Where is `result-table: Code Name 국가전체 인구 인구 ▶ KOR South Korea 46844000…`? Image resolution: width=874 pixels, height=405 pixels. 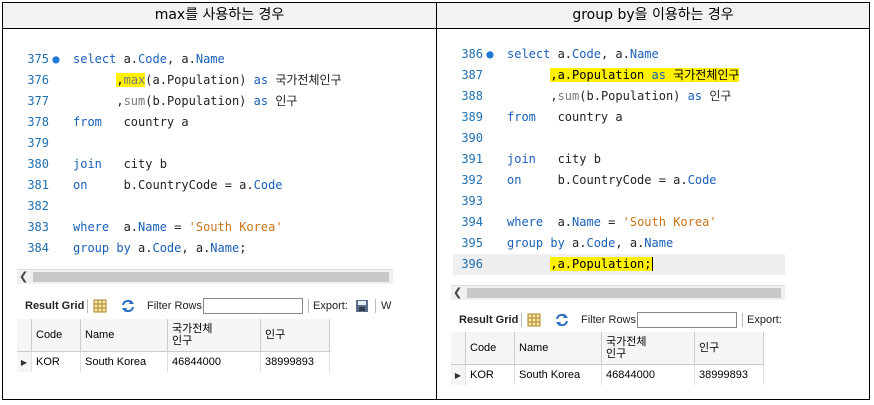
result-table: Code Name 국가전체 인구 인구 ▶ KOR South Korea 46844000… is located at coordinates (607, 358).